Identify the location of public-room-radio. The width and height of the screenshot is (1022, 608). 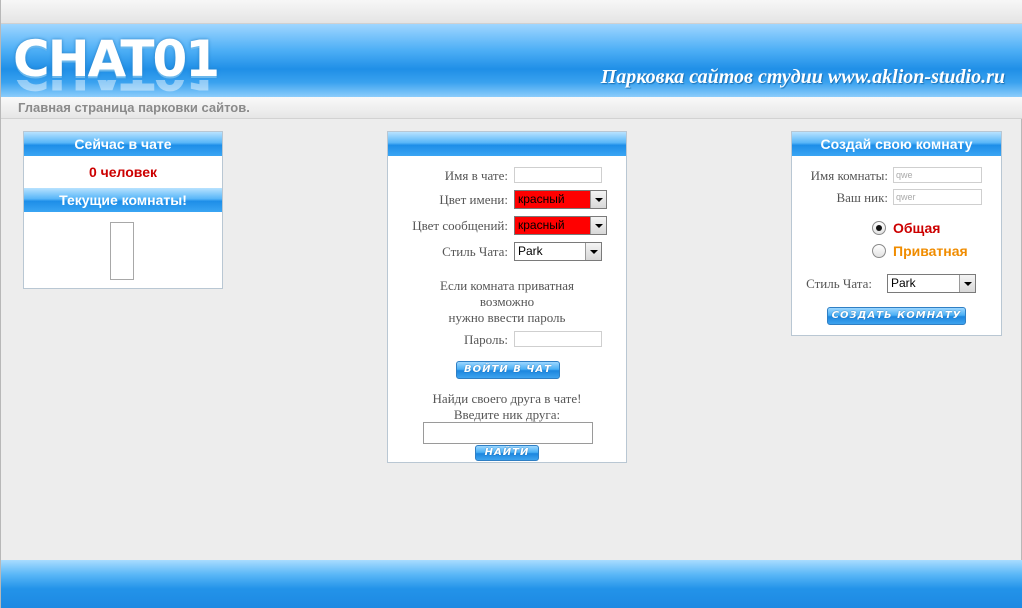
(879, 228).